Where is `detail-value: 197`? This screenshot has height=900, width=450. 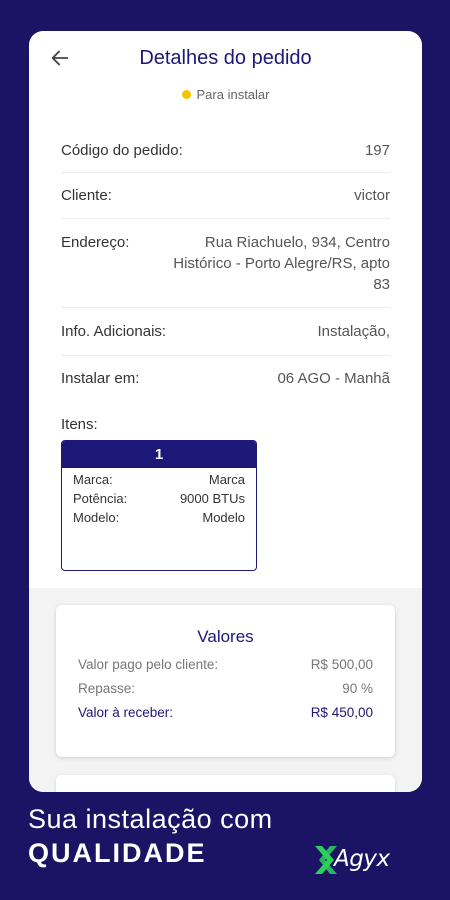 detail-value: 197 is located at coordinates (377, 150).